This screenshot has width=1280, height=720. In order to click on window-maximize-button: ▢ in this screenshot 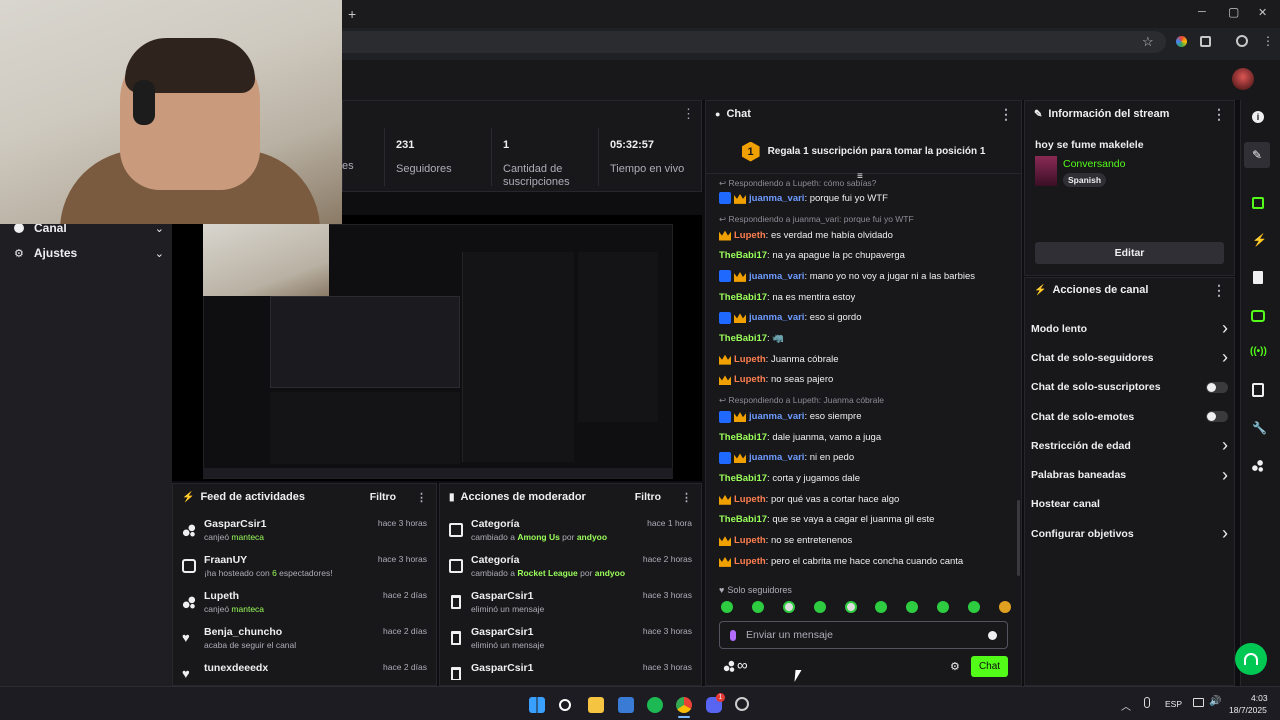, I will do `click(1233, 12)`.